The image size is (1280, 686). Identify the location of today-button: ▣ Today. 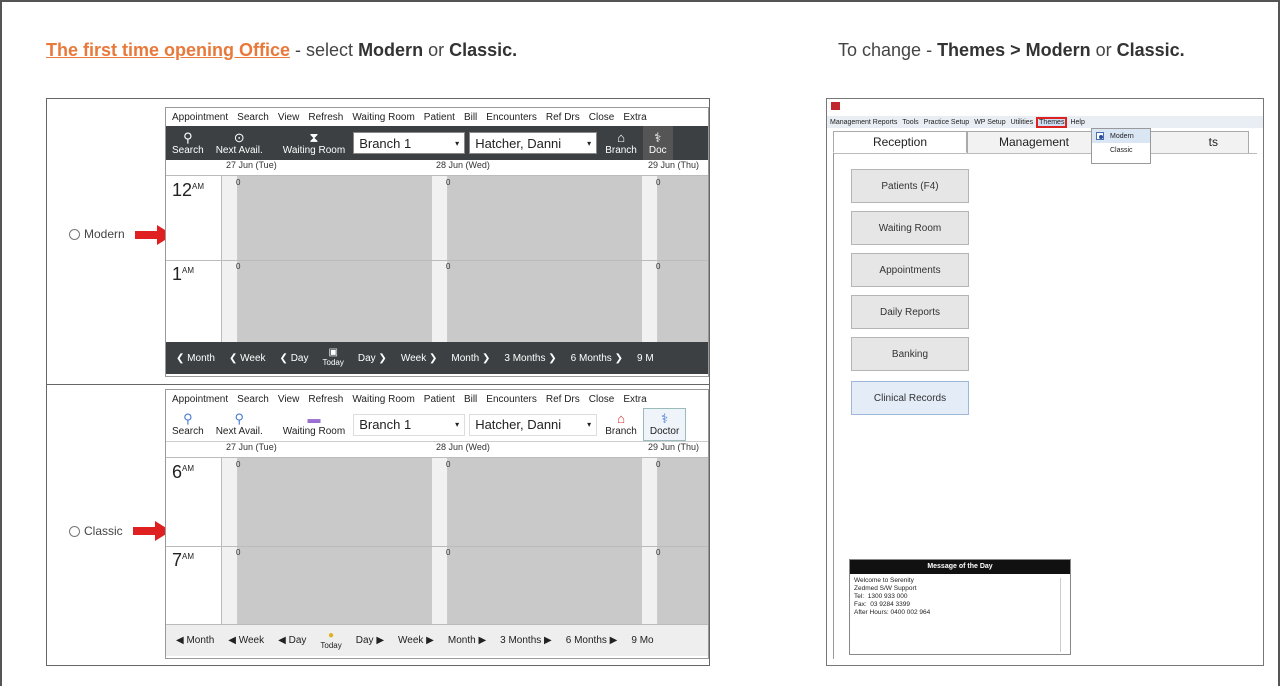
(333, 358).